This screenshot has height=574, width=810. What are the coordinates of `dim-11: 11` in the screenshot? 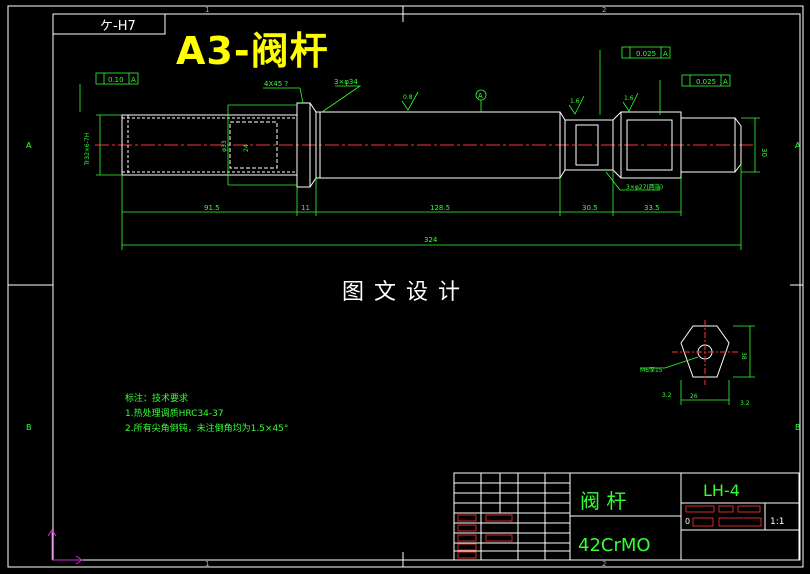 It's located at (305, 208).